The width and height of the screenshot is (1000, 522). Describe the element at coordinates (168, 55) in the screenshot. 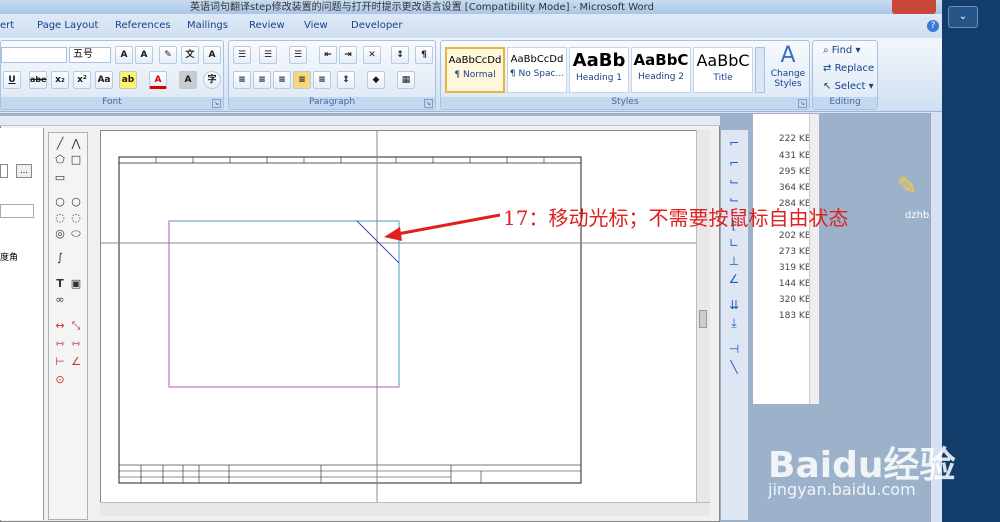

I see `clear-format-button: ✎` at that location.